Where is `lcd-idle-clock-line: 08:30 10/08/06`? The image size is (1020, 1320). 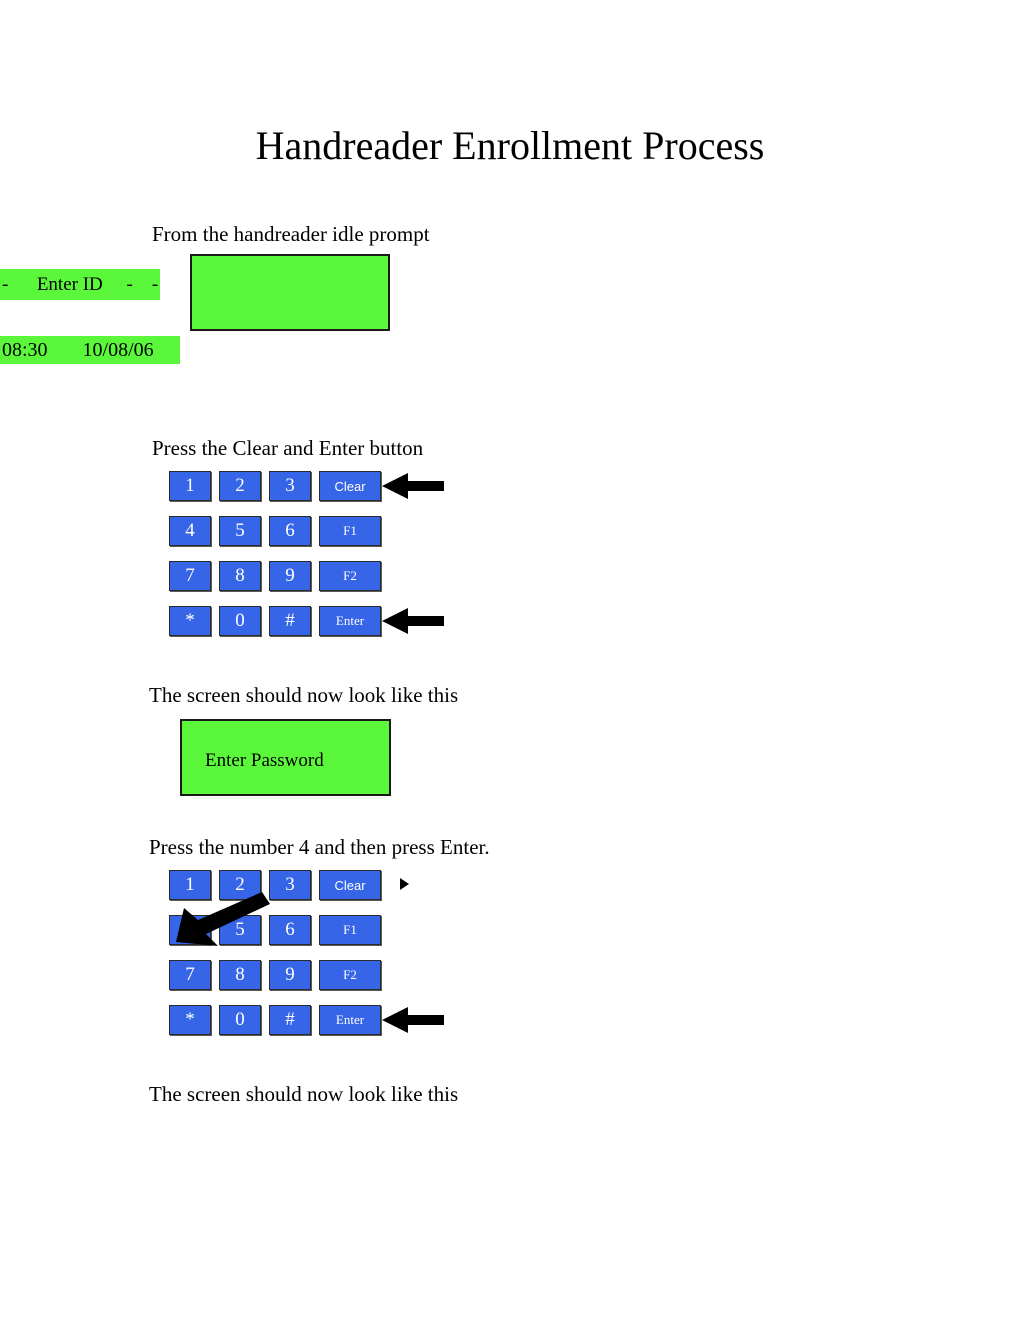 lcd-idle-clock-line: 08:30 10/08/06 is located at coordinates (90, 350).